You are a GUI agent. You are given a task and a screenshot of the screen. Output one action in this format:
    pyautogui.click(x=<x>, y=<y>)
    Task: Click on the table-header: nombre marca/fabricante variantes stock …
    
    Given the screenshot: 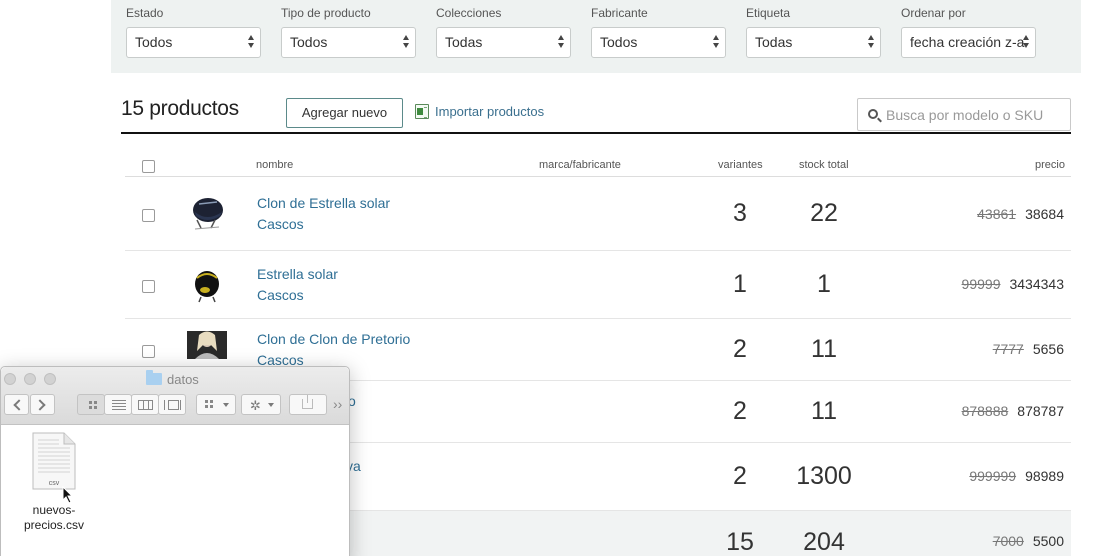 What is the action you would take?
    pyautogui.click(x=598, y=164)
    